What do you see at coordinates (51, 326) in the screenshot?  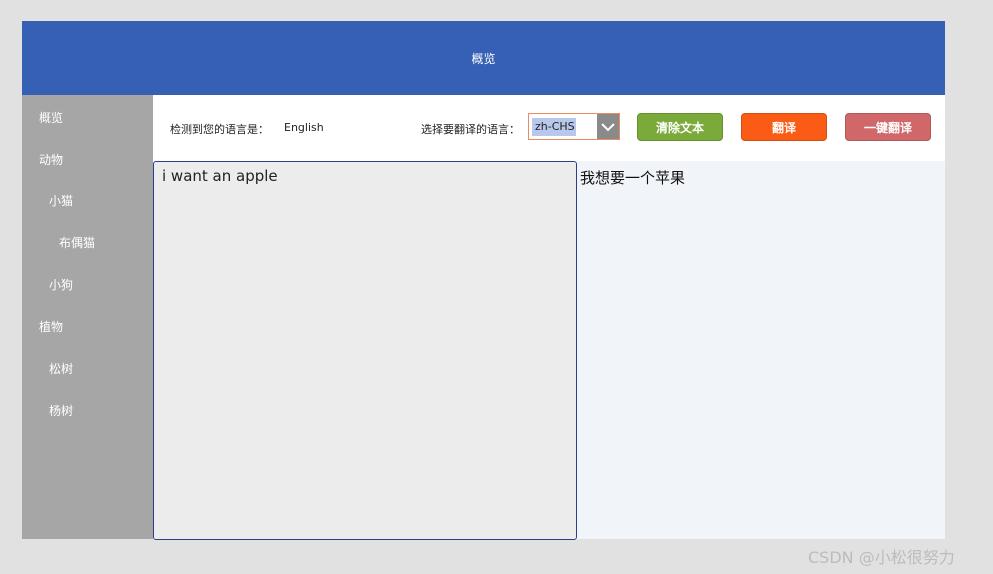 I see `sidebar-item-plants: 植物` at bounding box center [51, 326].